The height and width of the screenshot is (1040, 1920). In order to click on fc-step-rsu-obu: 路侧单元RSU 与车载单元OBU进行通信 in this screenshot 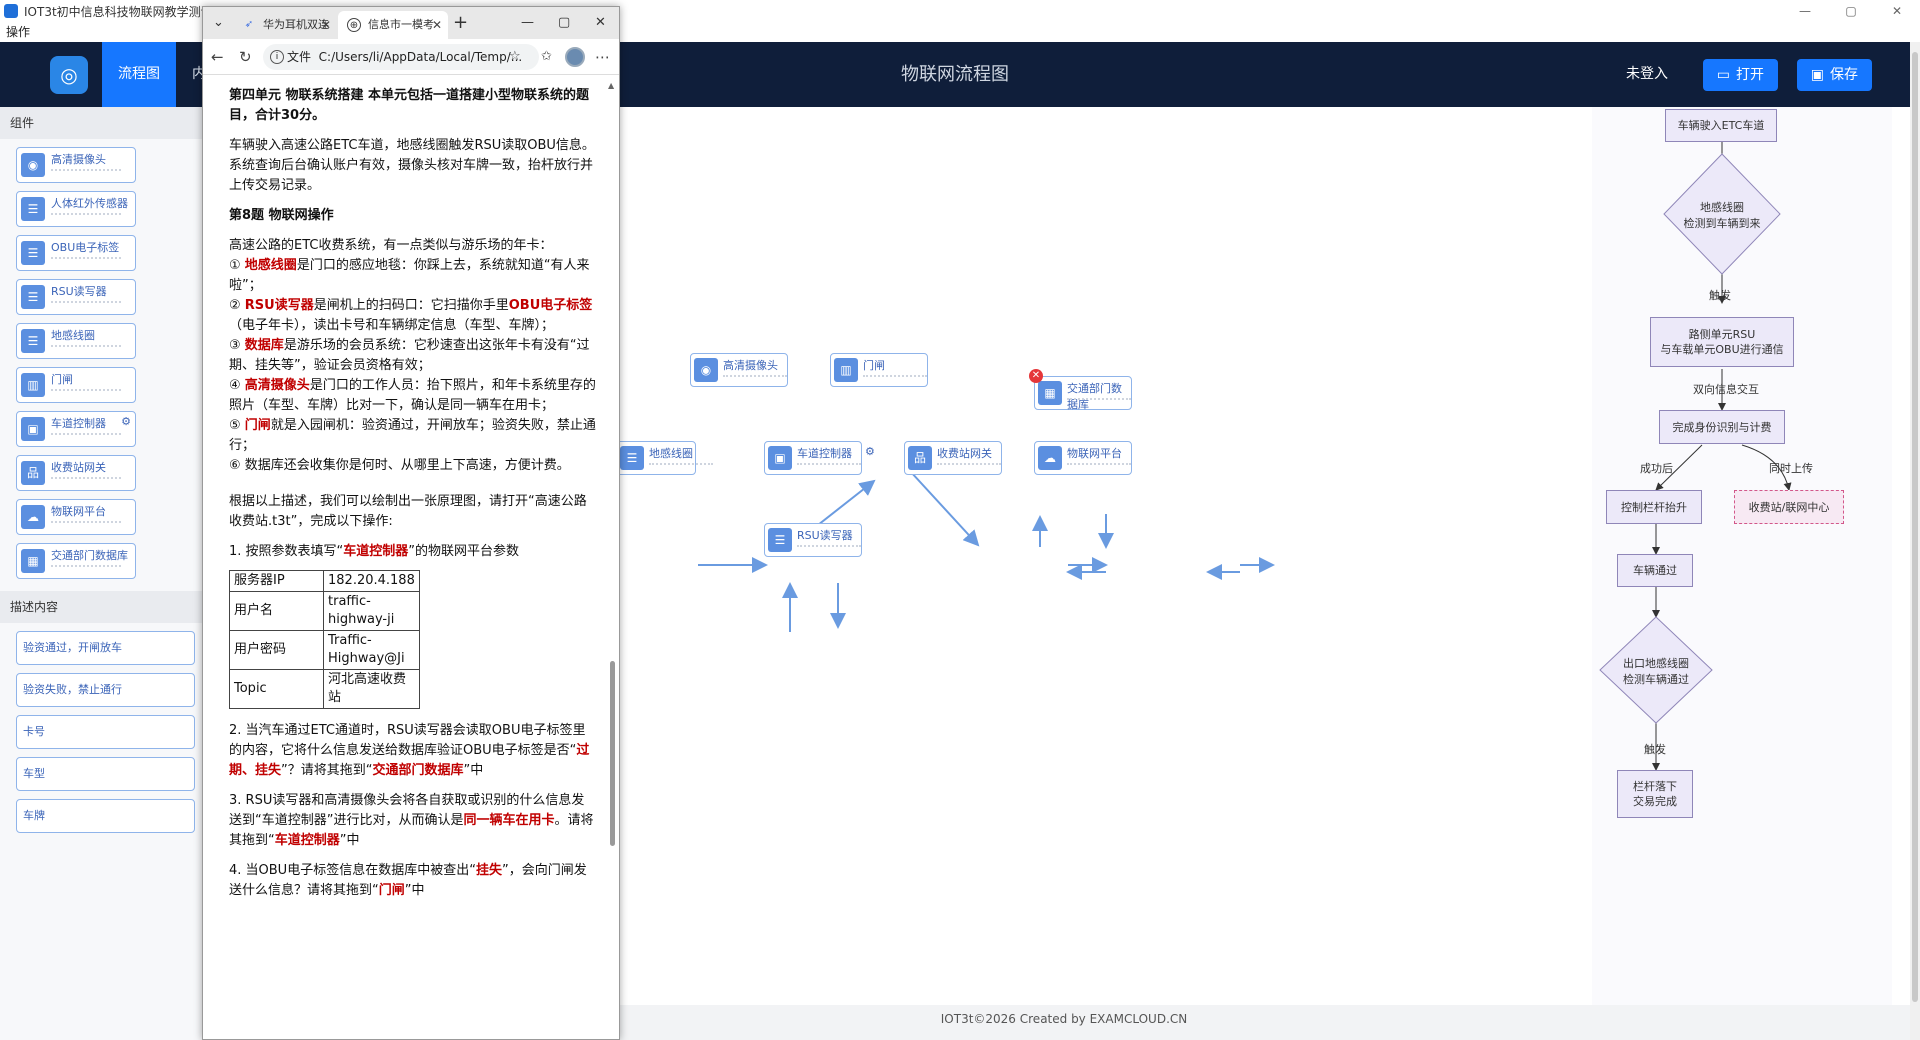, I will do `click(1722, 342)`.